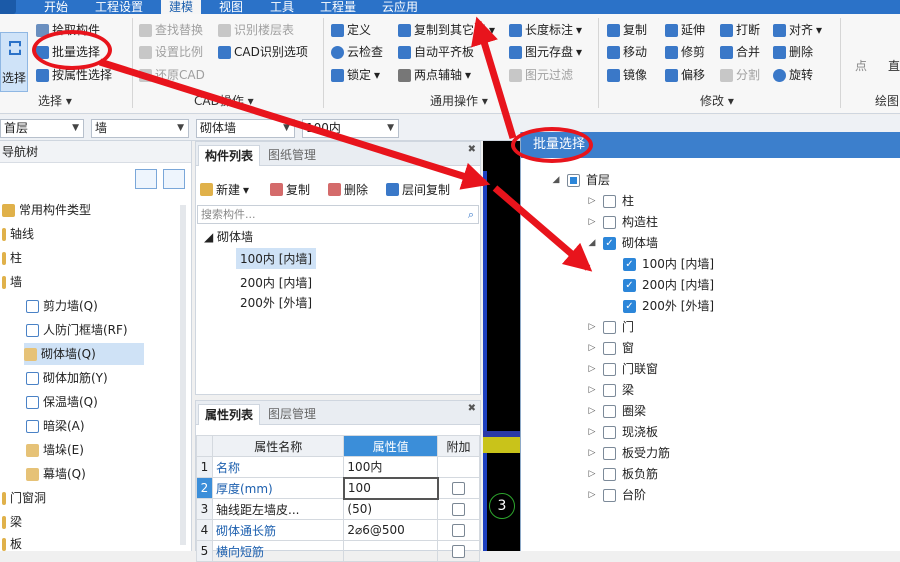 This screenshot has width=900, height=562. I want to click on tree-item-steps: ▷ 台阶, so click(616, 495).